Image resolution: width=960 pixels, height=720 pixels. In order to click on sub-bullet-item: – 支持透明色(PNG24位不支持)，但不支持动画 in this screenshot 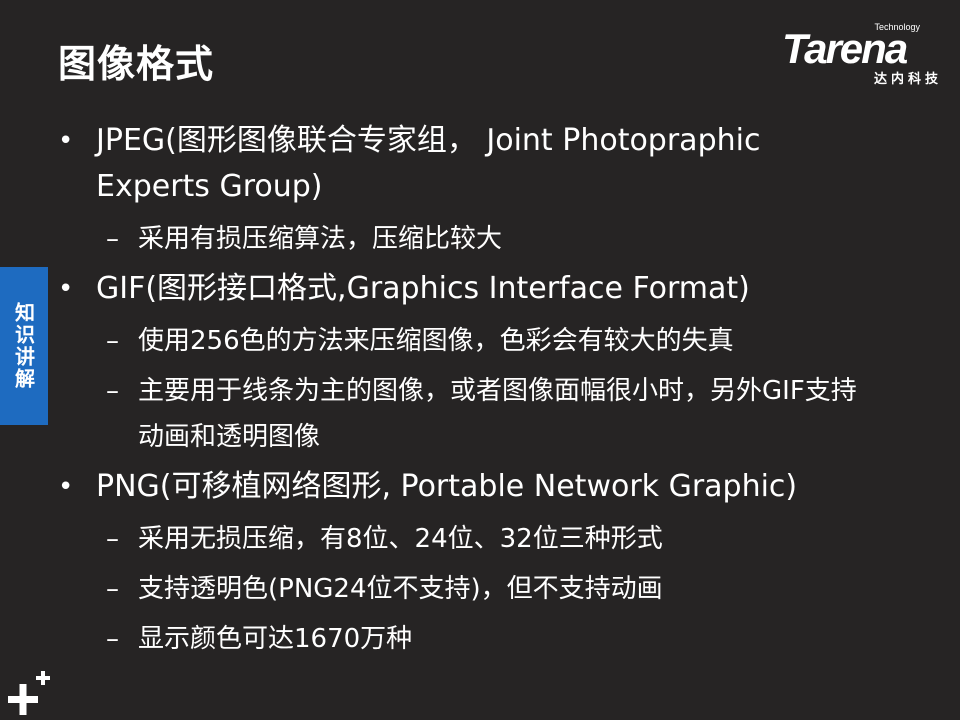, I will do `click(458, 589)`.